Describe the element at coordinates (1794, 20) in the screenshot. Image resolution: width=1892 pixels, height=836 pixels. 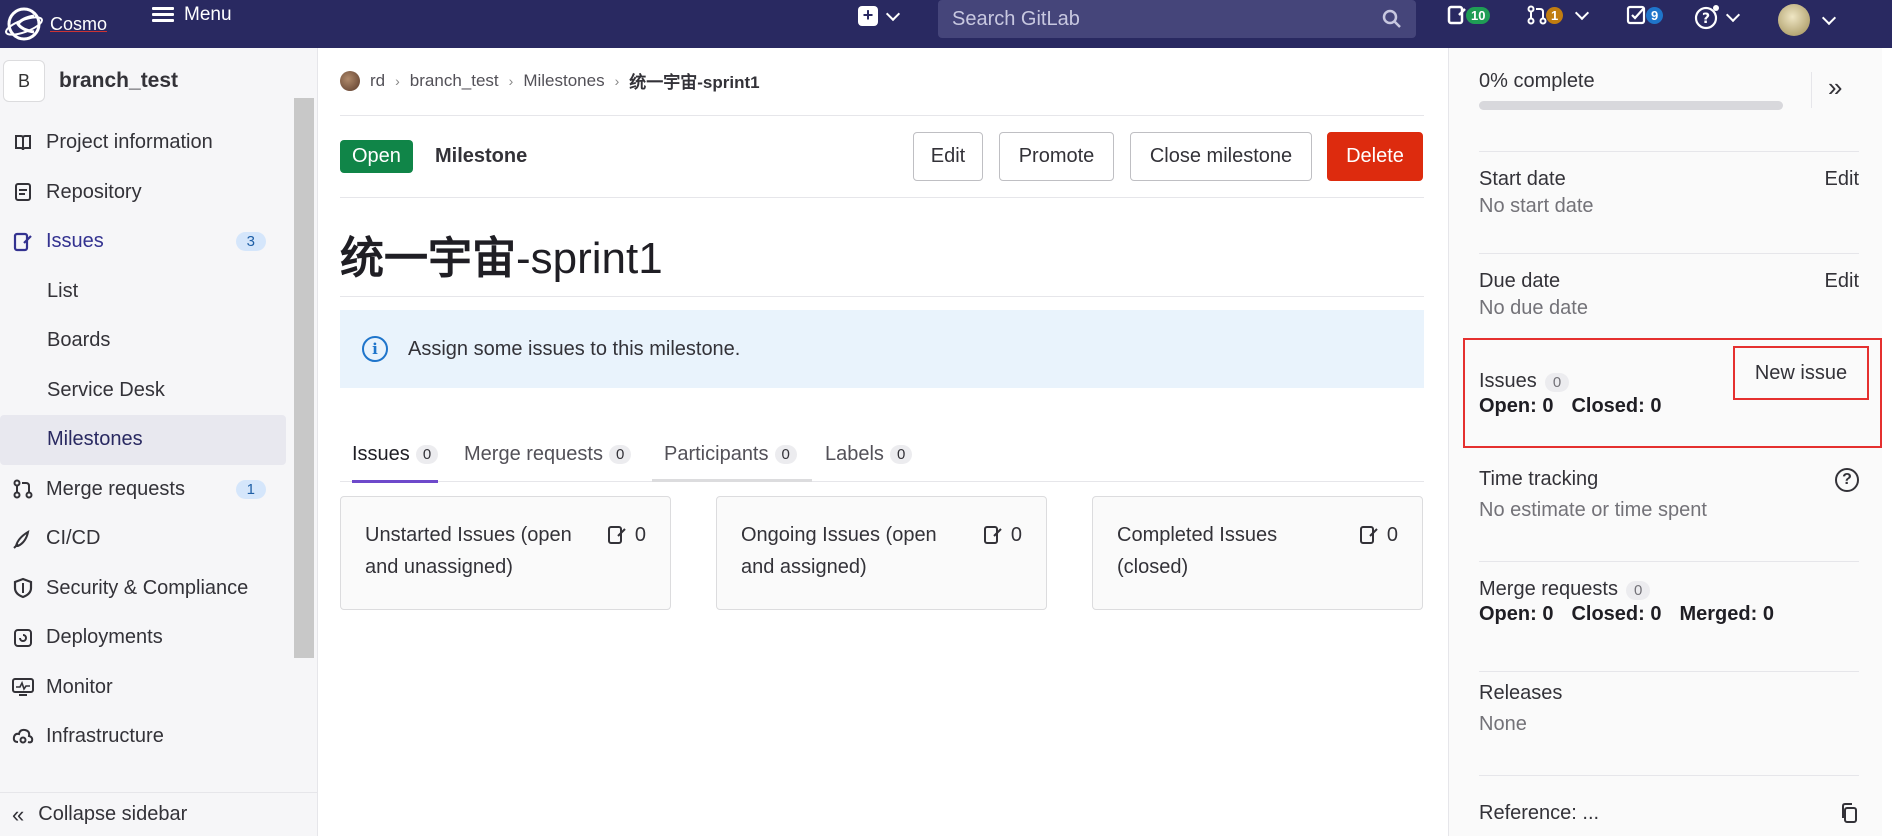
I see `user-avatar` at that location.